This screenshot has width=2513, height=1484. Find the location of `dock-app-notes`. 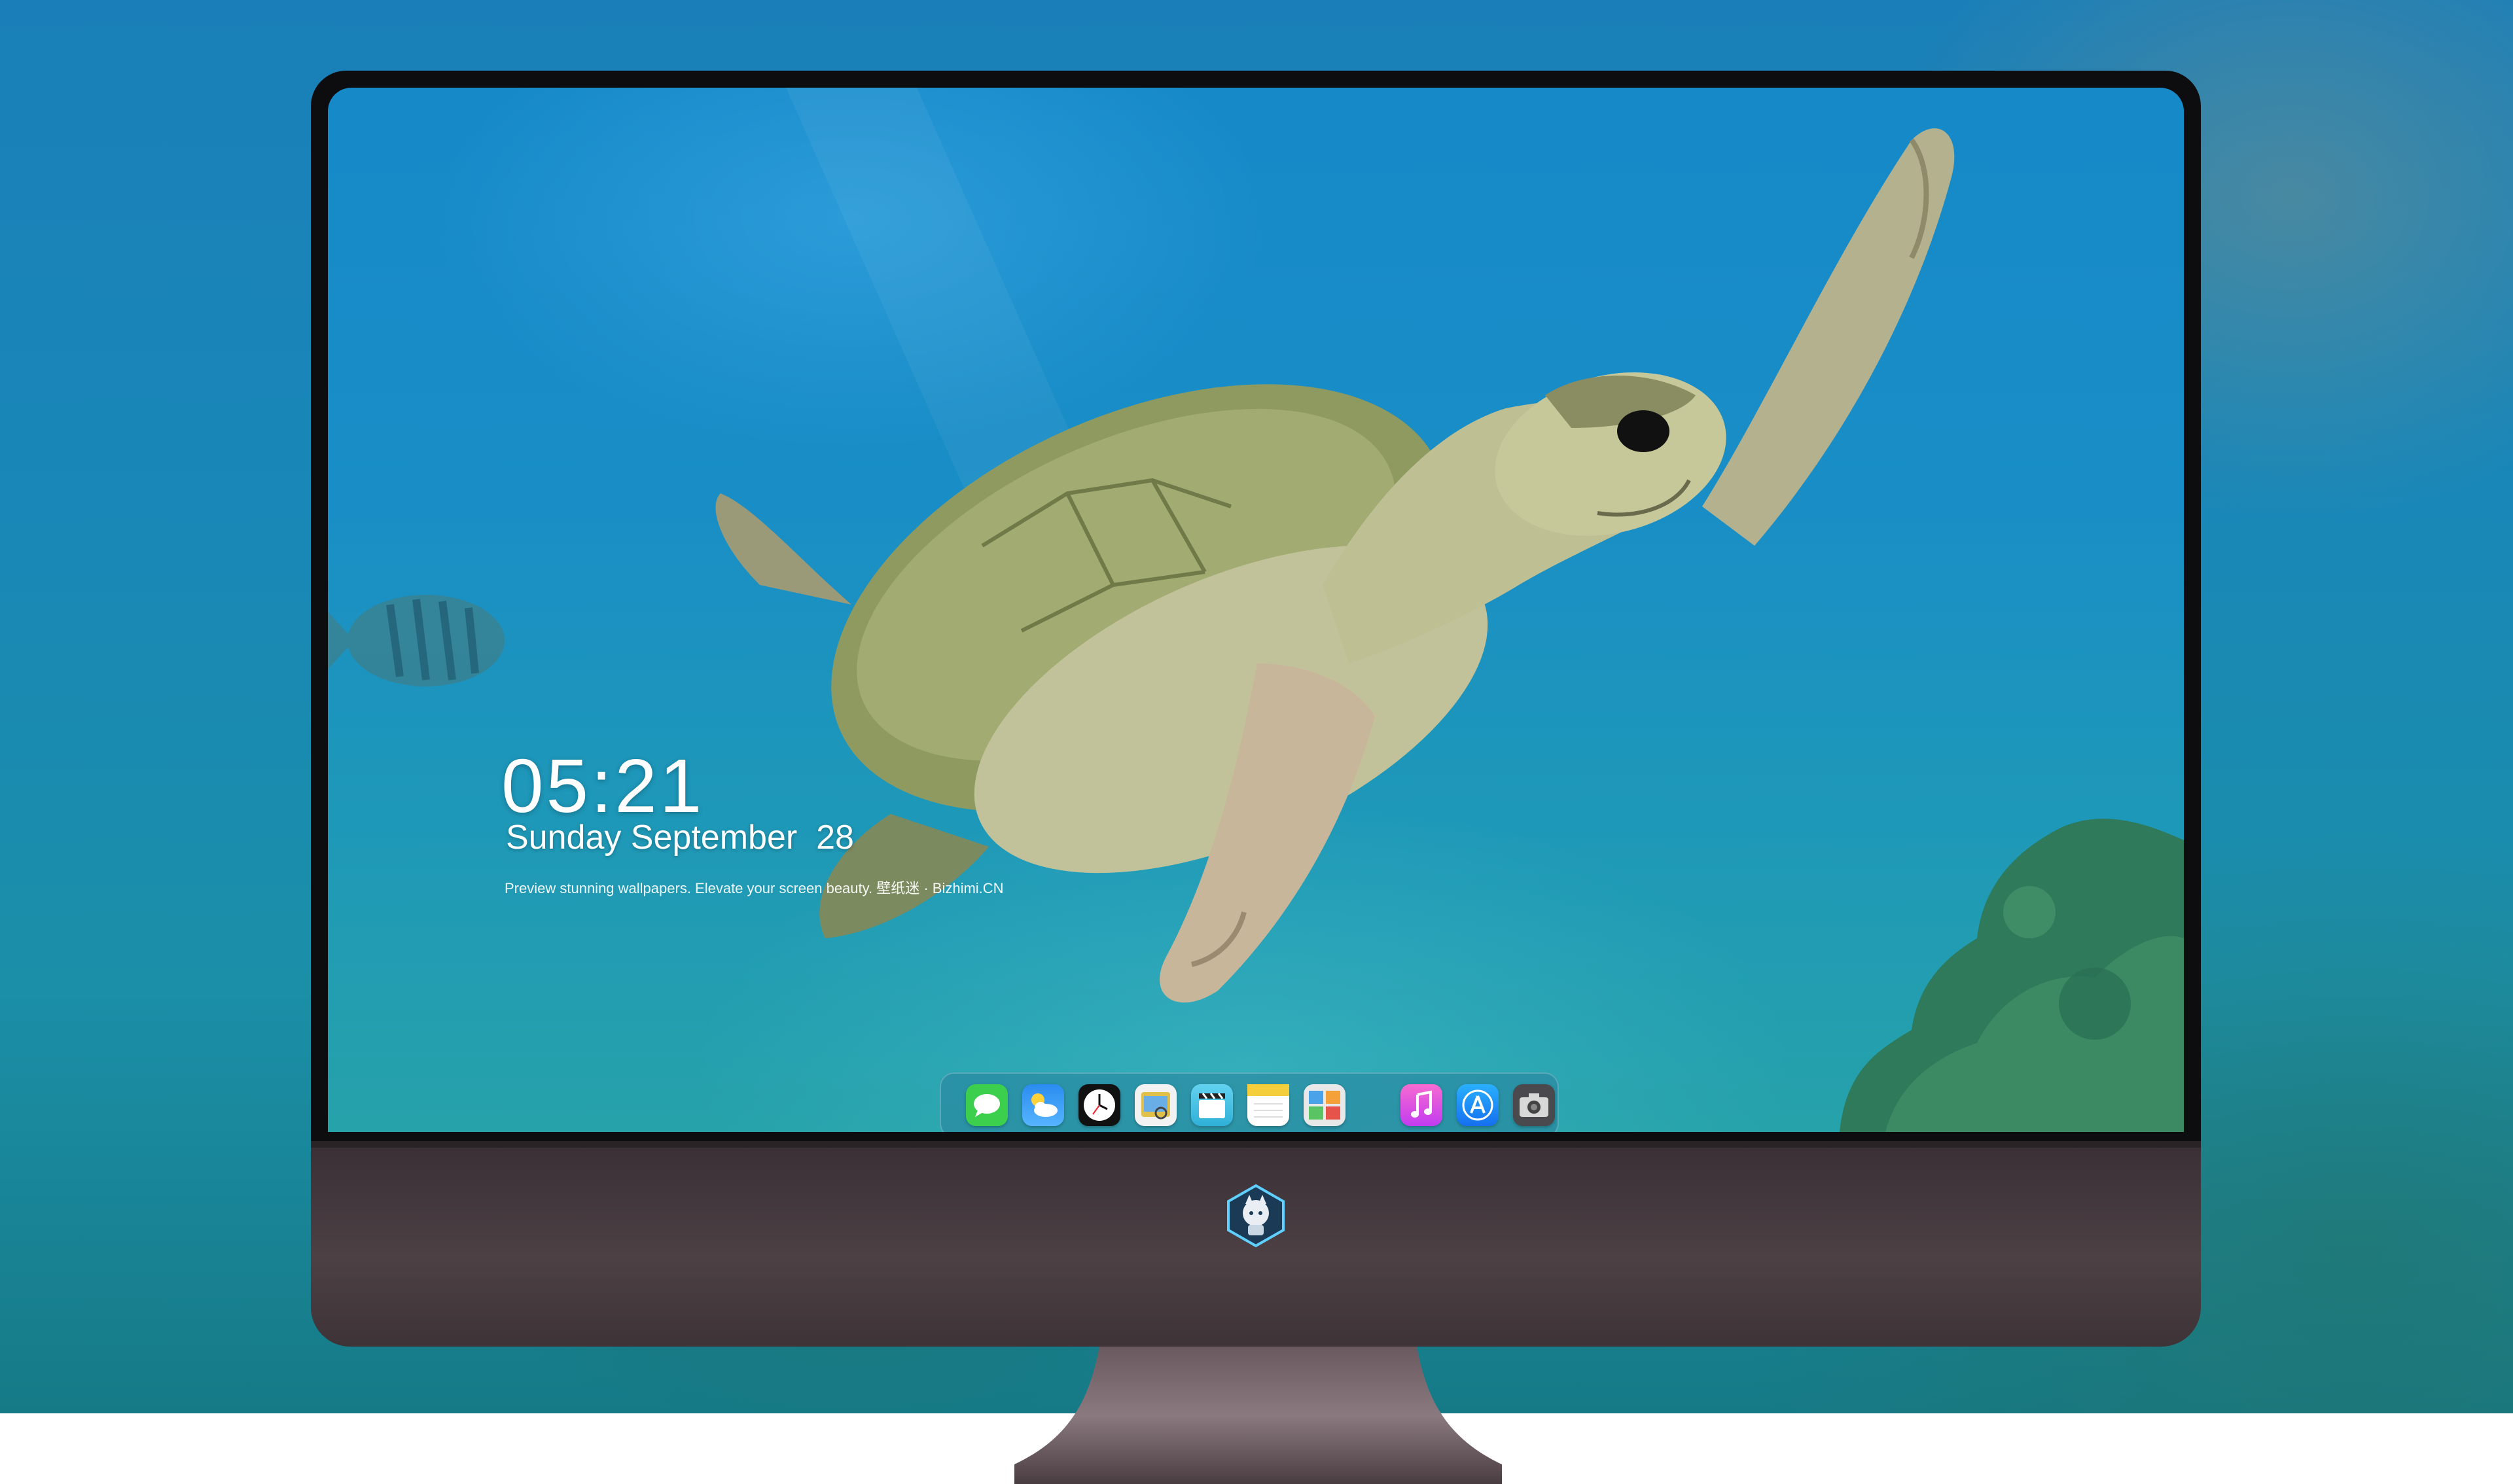

dock-app-notes is located at coordinates (1268, 1105).